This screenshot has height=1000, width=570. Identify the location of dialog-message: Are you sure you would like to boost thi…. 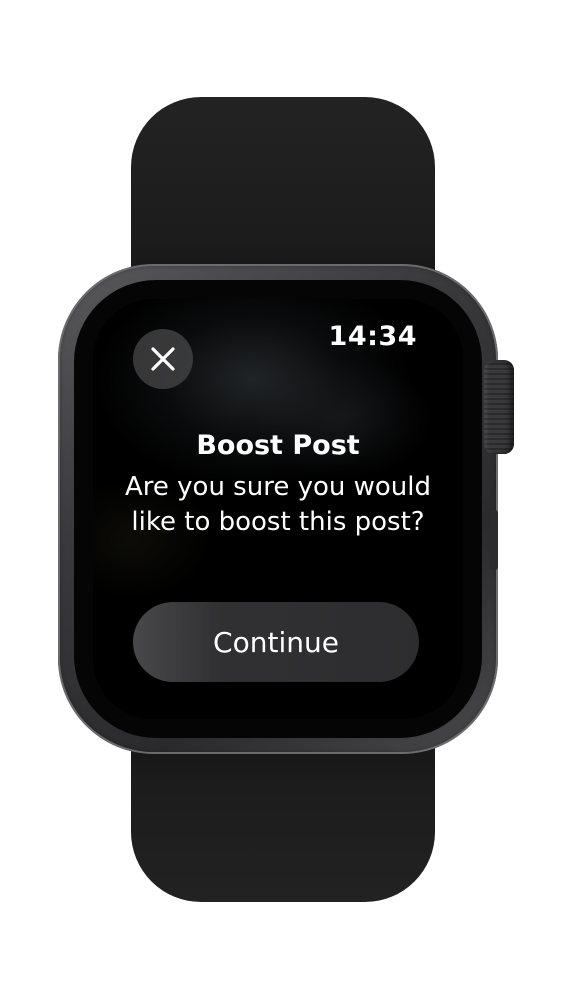
(278, 504).